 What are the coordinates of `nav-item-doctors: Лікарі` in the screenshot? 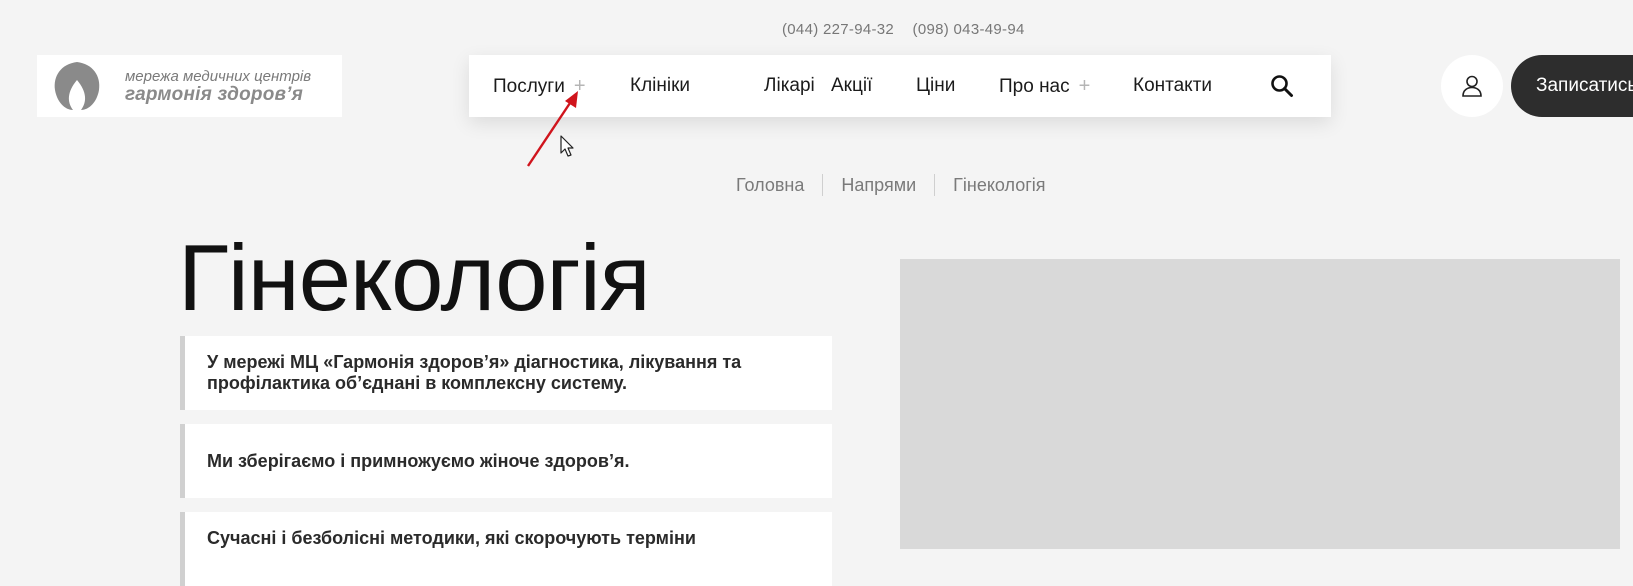 It's located at (789, 86).